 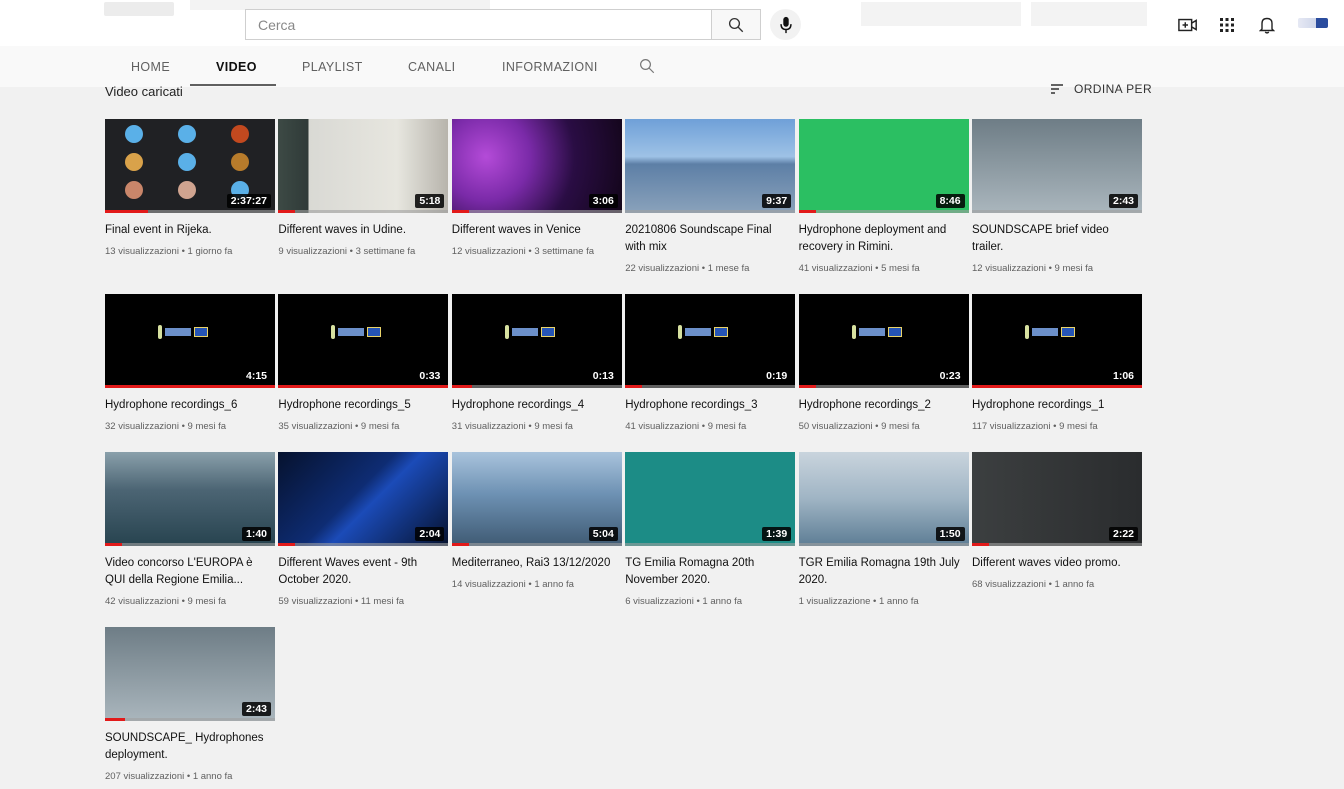 I want to click on video-meta: 117 visualizzazioni • 9 mesi fa, so click(x=1035, y=426).